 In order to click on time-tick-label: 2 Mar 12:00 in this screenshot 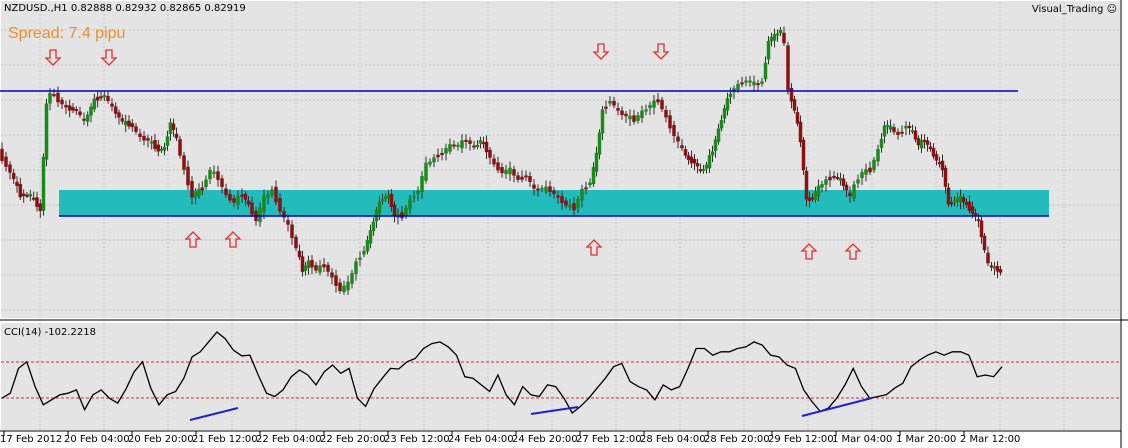, I will do `click(990, 439)`.